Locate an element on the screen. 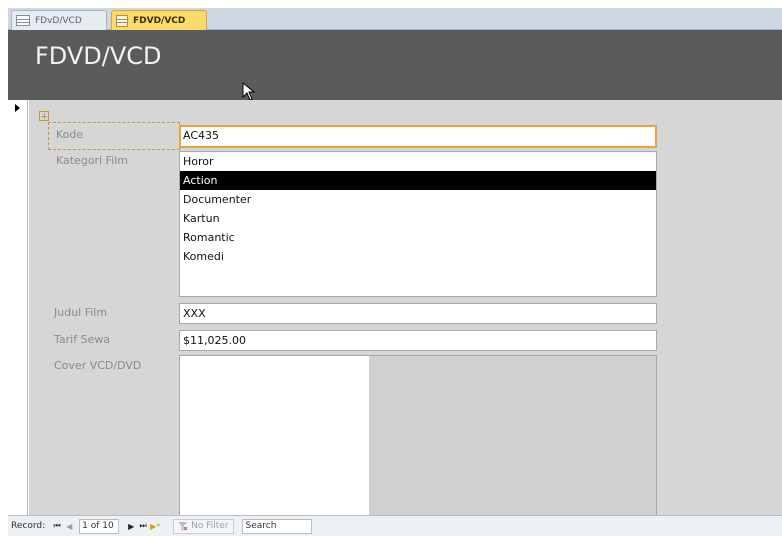 The image size is (782, 536). list-item: Documenter is located at coordinates (418, 199).